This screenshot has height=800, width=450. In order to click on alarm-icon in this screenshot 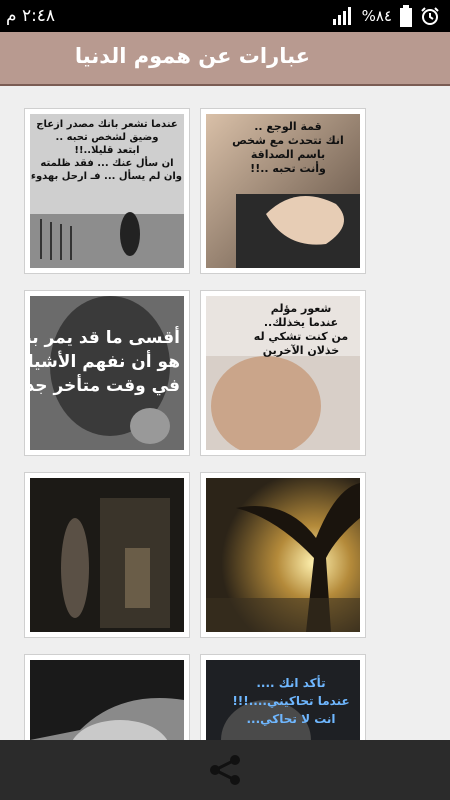, I will do `click(430, 16)`.